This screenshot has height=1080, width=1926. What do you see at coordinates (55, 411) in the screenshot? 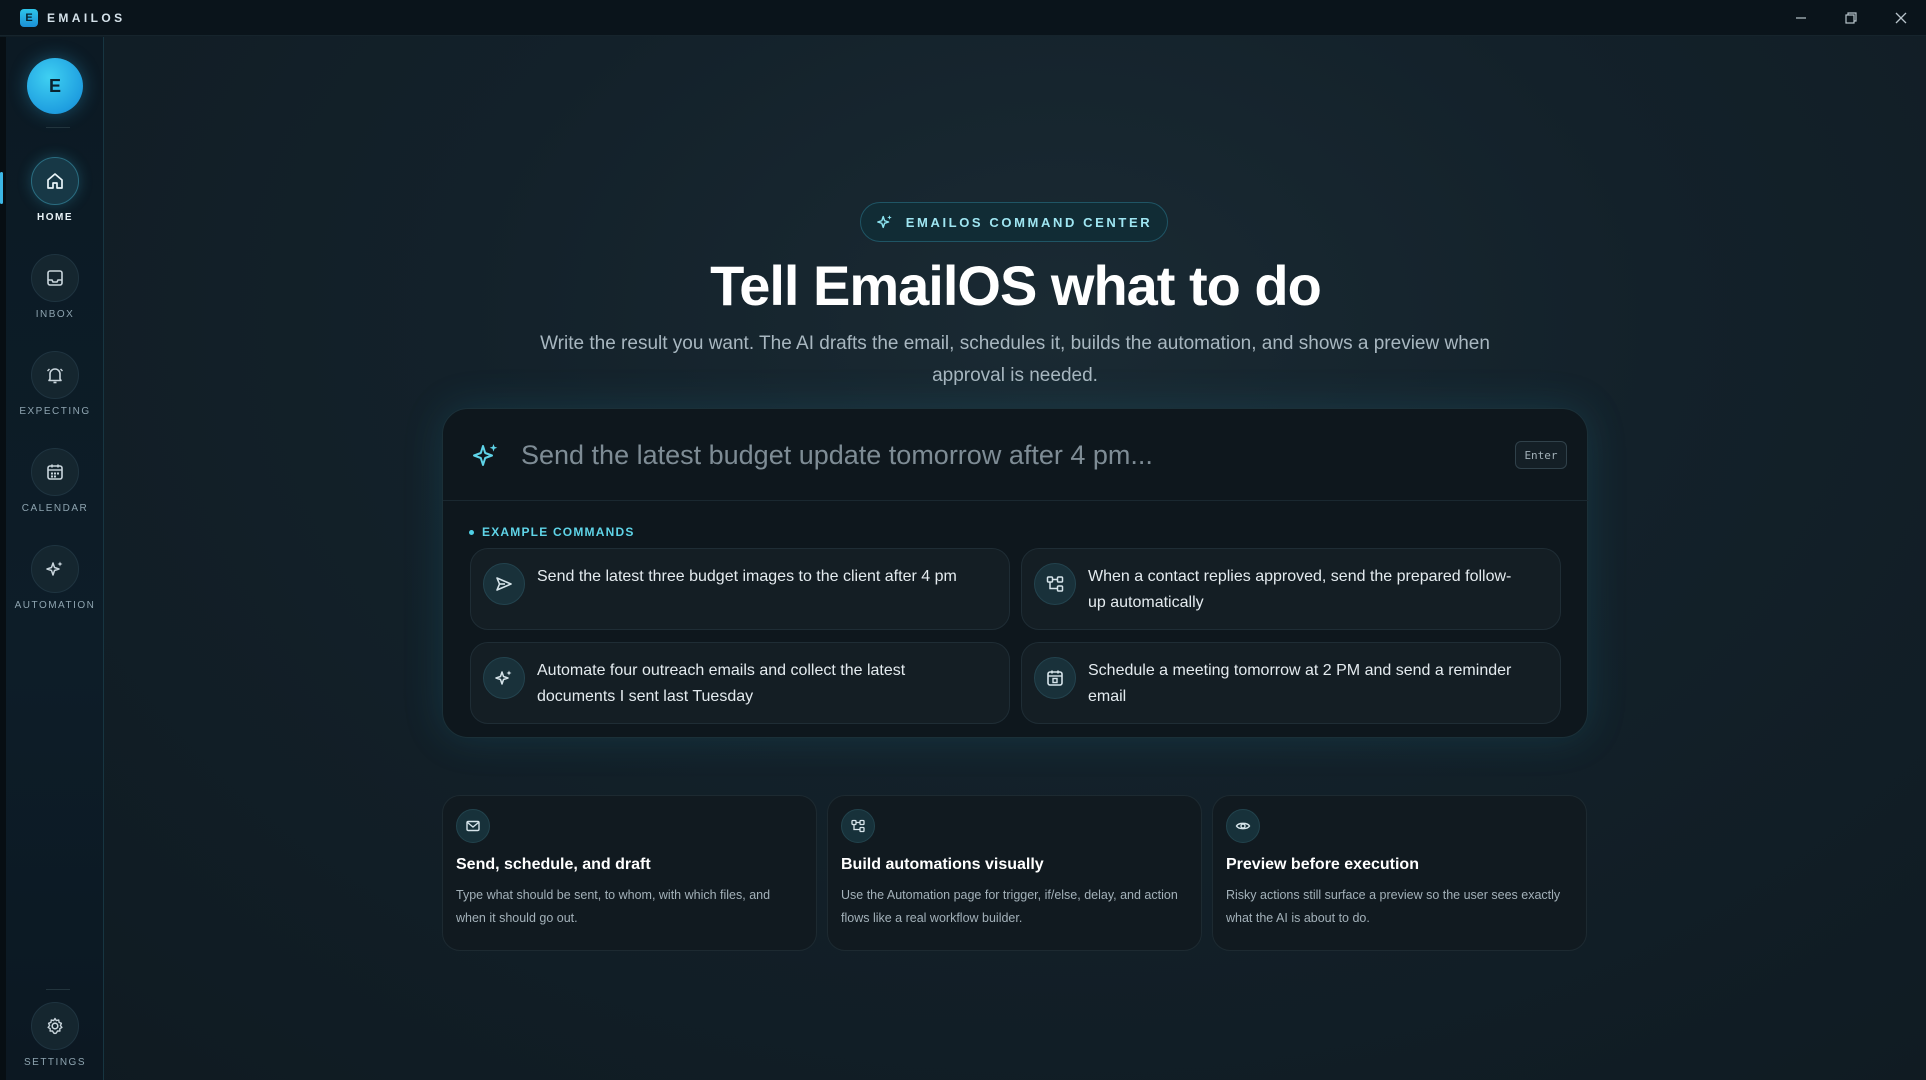
I see `sidebar-item-label: EXPECTING` at bounding box center [55, 411].